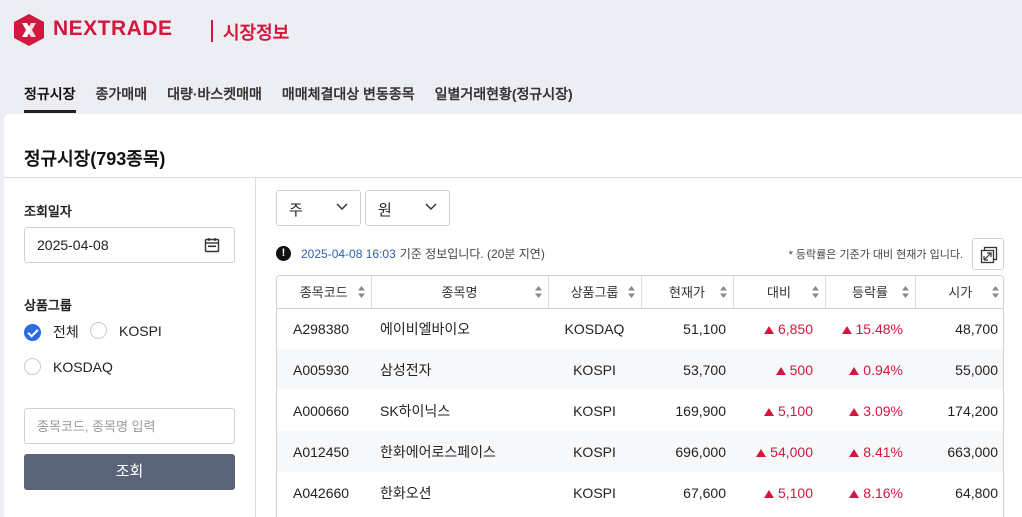  Describe the element at coordinates (385, 210) in the screenshot. I see `unit-currency-value: 원` at that location.